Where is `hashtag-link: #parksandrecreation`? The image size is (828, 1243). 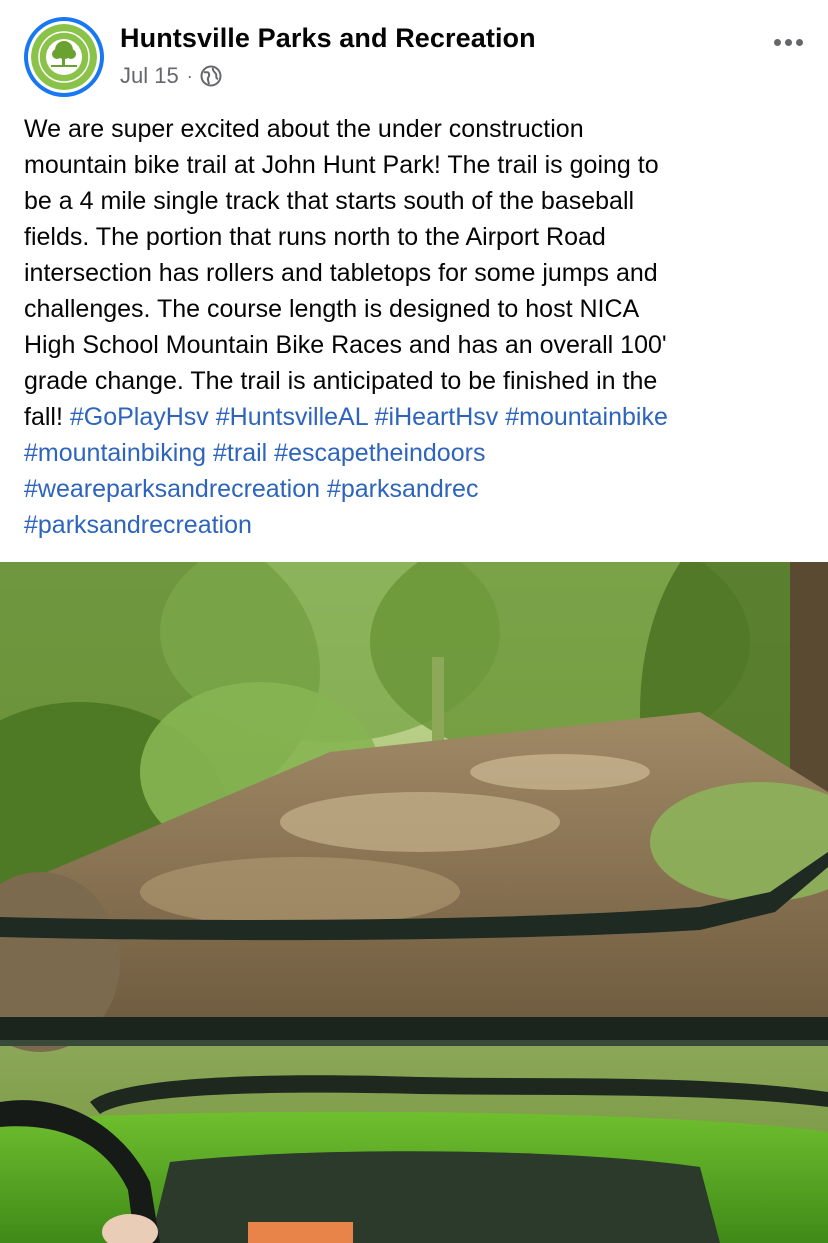
hashtag-link: #parksandrecreation is located at coordinates (138, 525).